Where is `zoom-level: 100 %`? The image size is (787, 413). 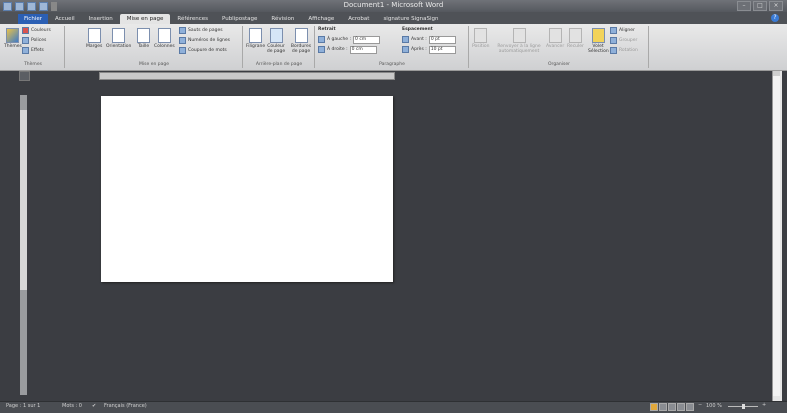
zoom-level: 100 % is located at coordinates (714, 406).